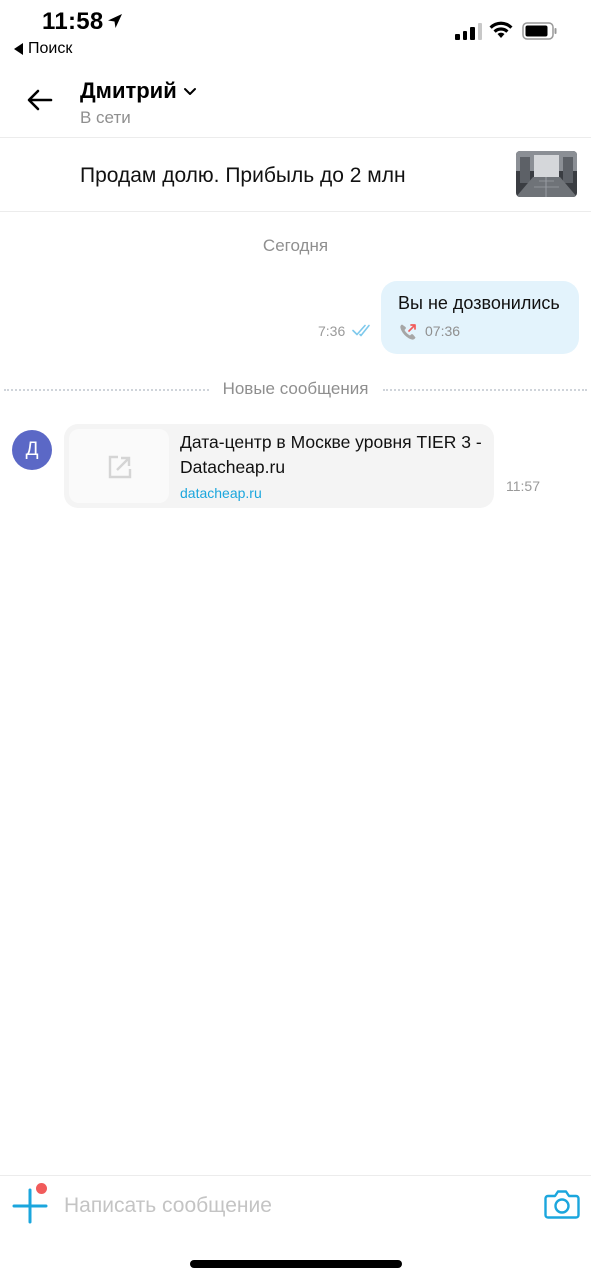 This screenshot has height=1280, width=591. Describe the element at coordinates (468, 31) in the screenshot. I see `cellular-signal-icon` at that location.